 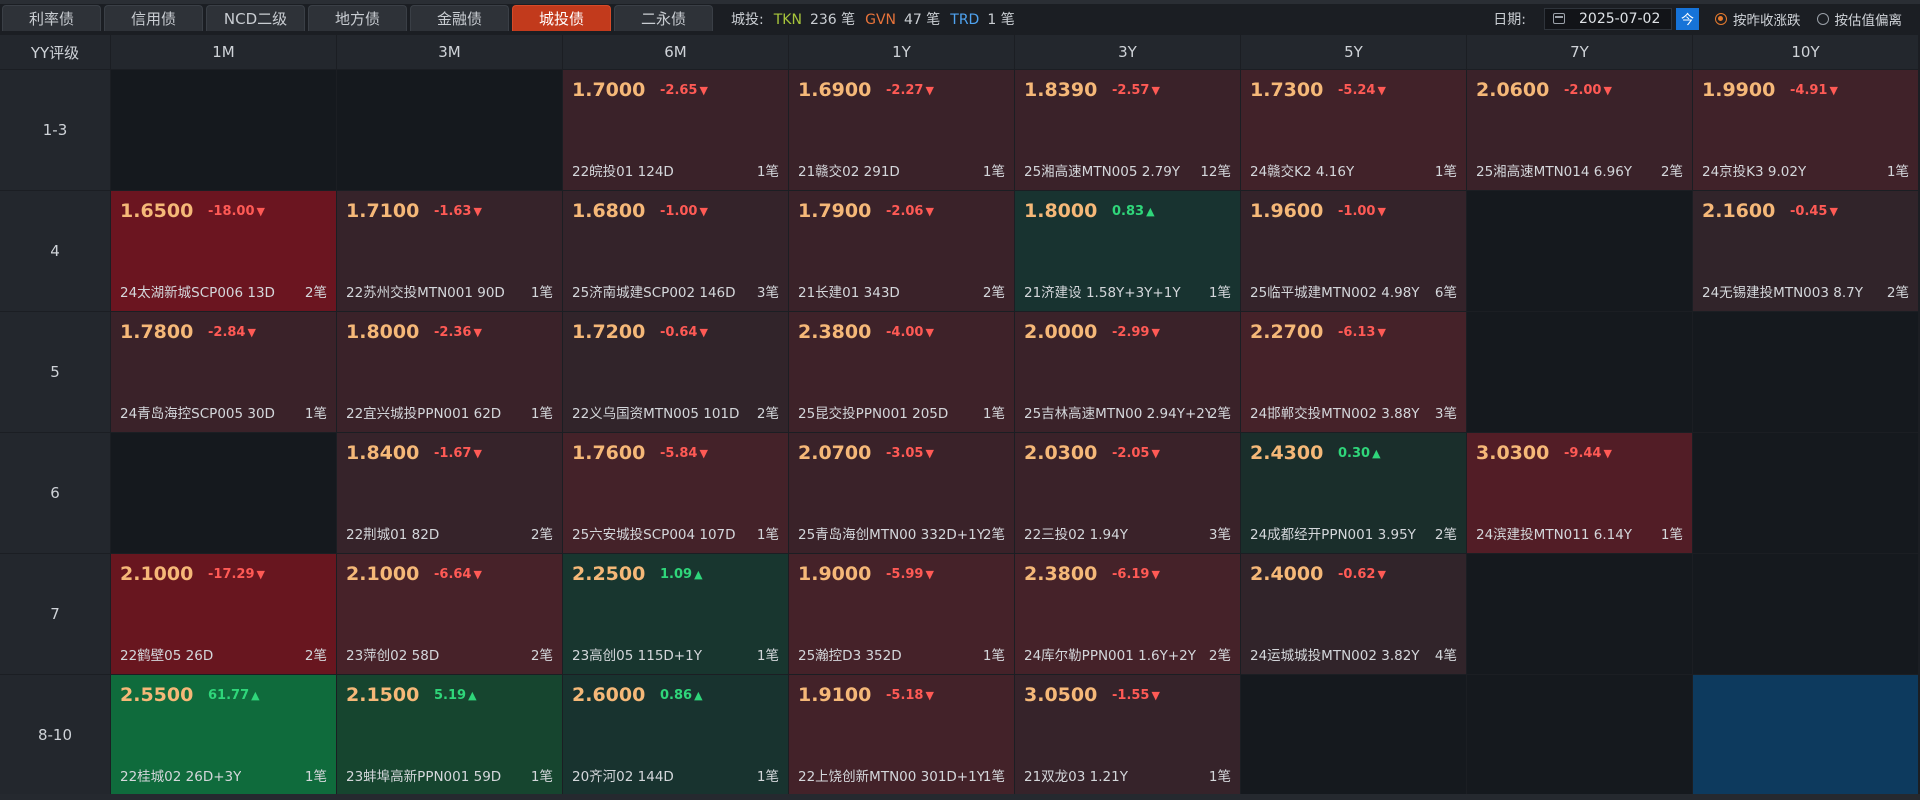 I want to click on bond-name: 24邯郸交投MTN002 3.88Y, so click(x=1335, y=414).